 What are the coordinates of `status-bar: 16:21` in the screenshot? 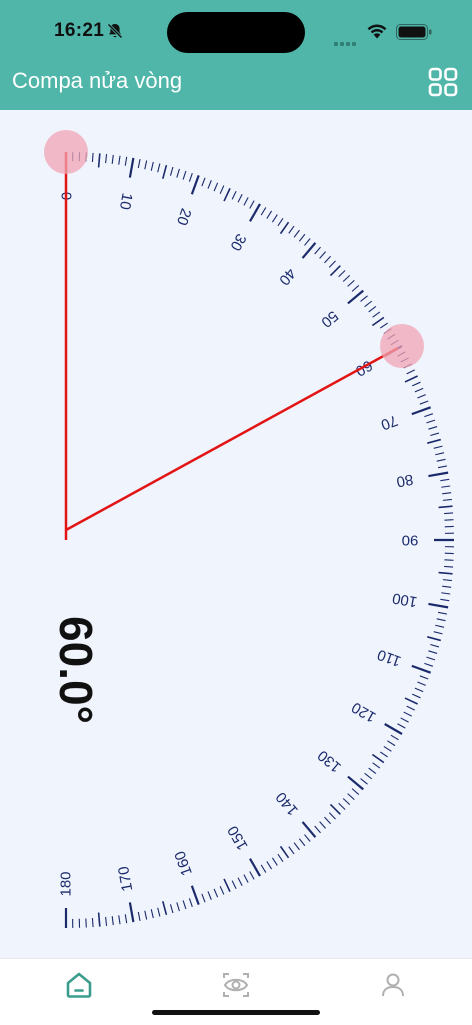 It's located at (236, 31).